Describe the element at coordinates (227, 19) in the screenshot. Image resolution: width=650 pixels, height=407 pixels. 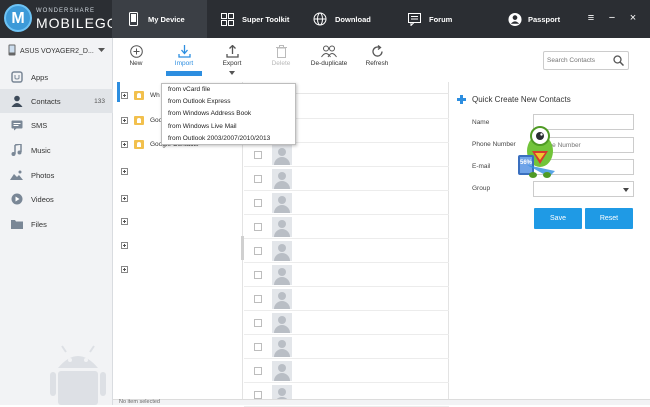
I see `grid-icon` at that location.